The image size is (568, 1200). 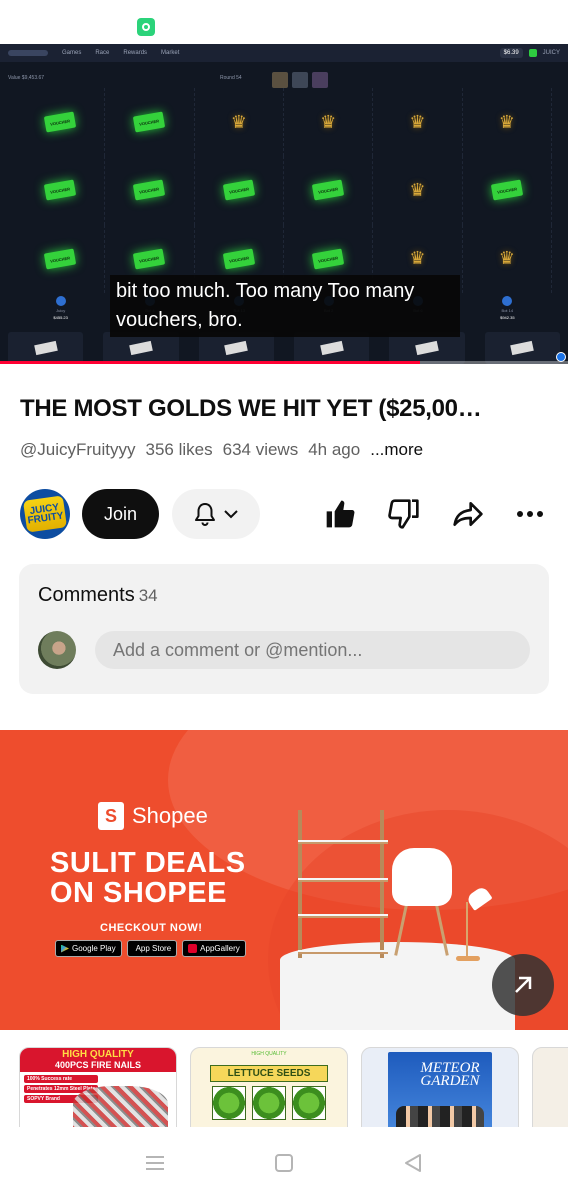 I want to click on thumbs-up-icon, so click(x=340, y=514).